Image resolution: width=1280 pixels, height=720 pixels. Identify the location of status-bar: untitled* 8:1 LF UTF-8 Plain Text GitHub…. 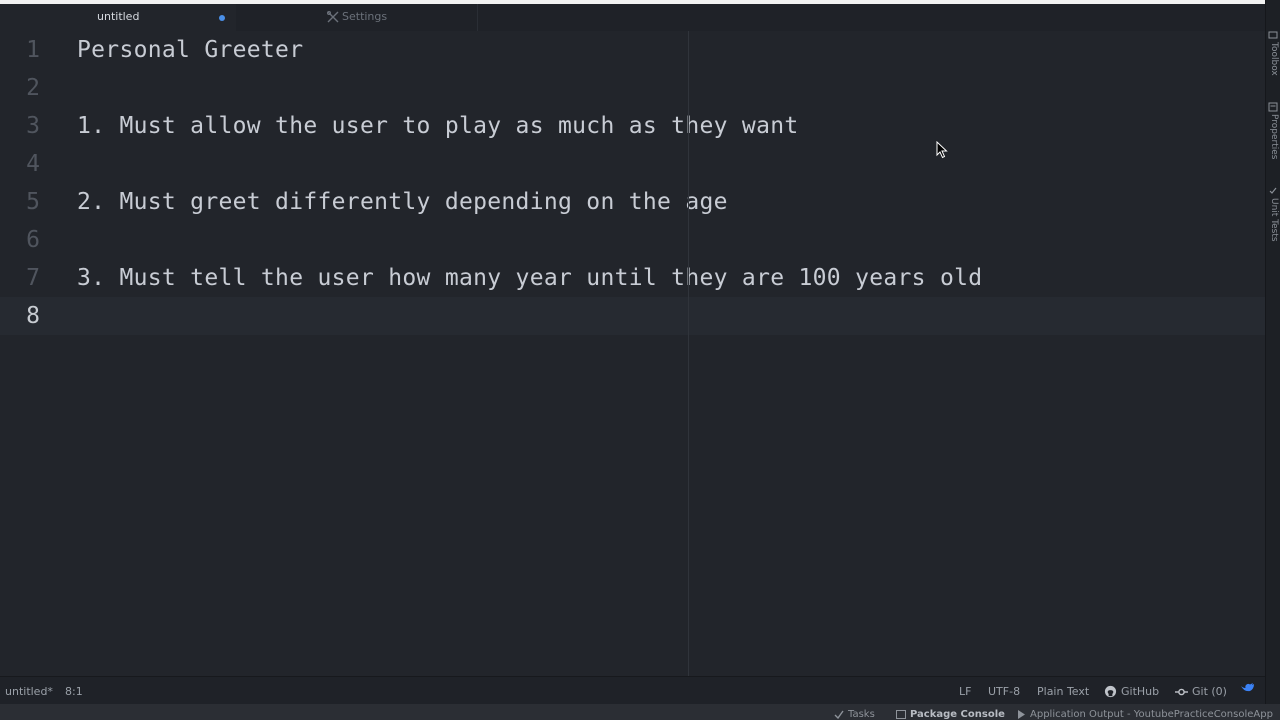
(632, 690).